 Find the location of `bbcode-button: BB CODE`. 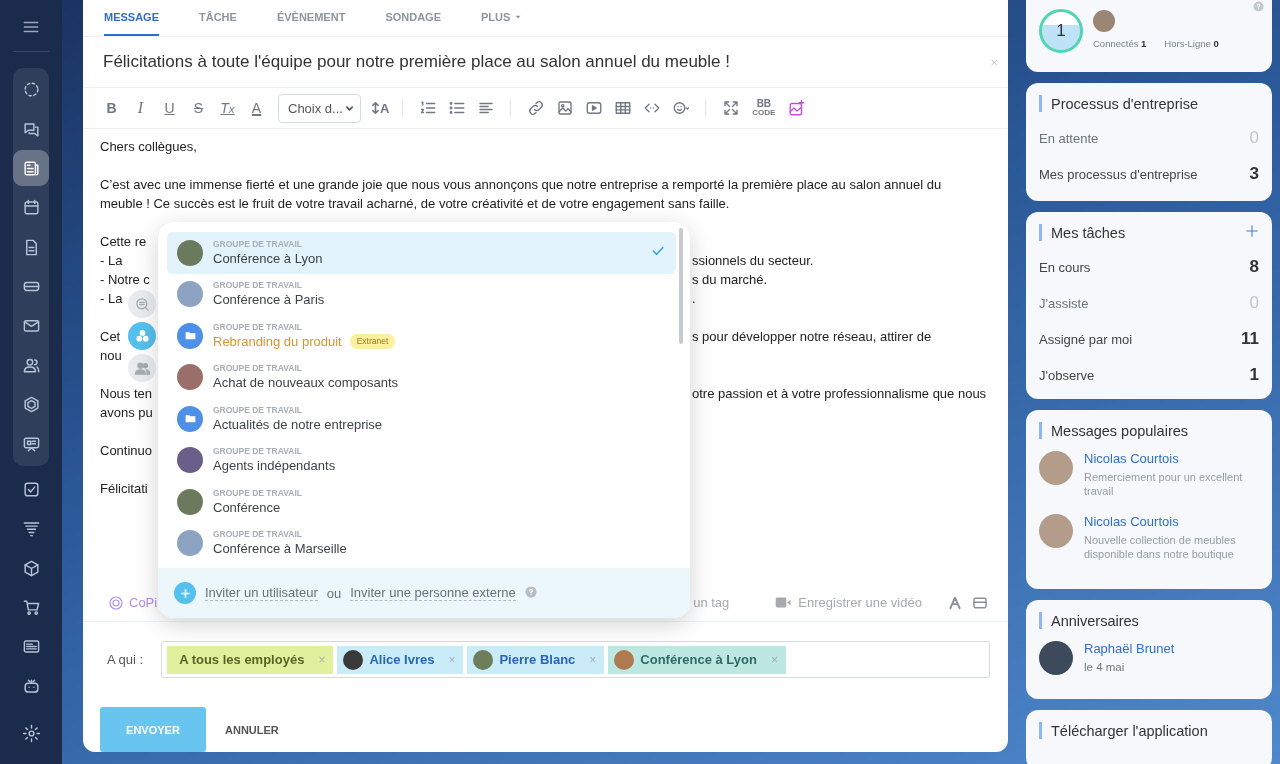

bbcode-button: BB CODE is located at coordinates (764, 108).